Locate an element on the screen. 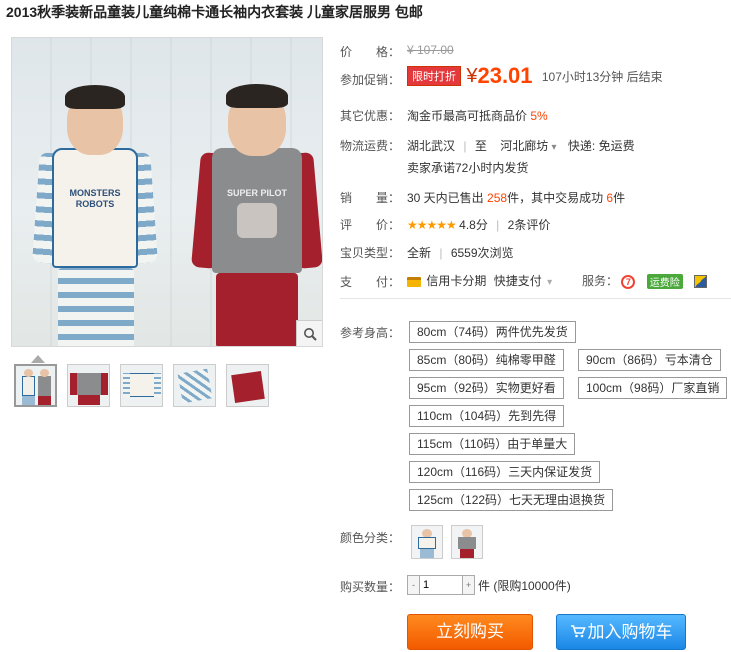 This screenshot has height=652, width=731. other-offers: 淘金币最高可抵商品价 5% is located at coordinates (477, 115).